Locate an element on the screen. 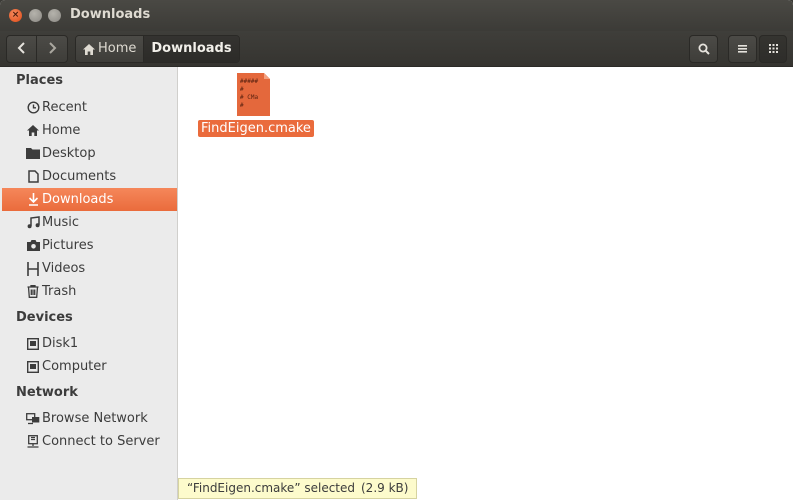  sidebar-item-label: Music is located at coordinates (60, 222).